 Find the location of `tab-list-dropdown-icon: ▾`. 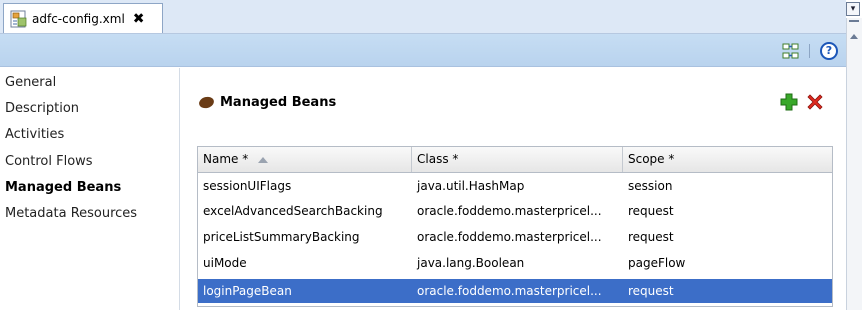

tab-list-dropdown-icon: ▾ is located at coordinates (853, 9).